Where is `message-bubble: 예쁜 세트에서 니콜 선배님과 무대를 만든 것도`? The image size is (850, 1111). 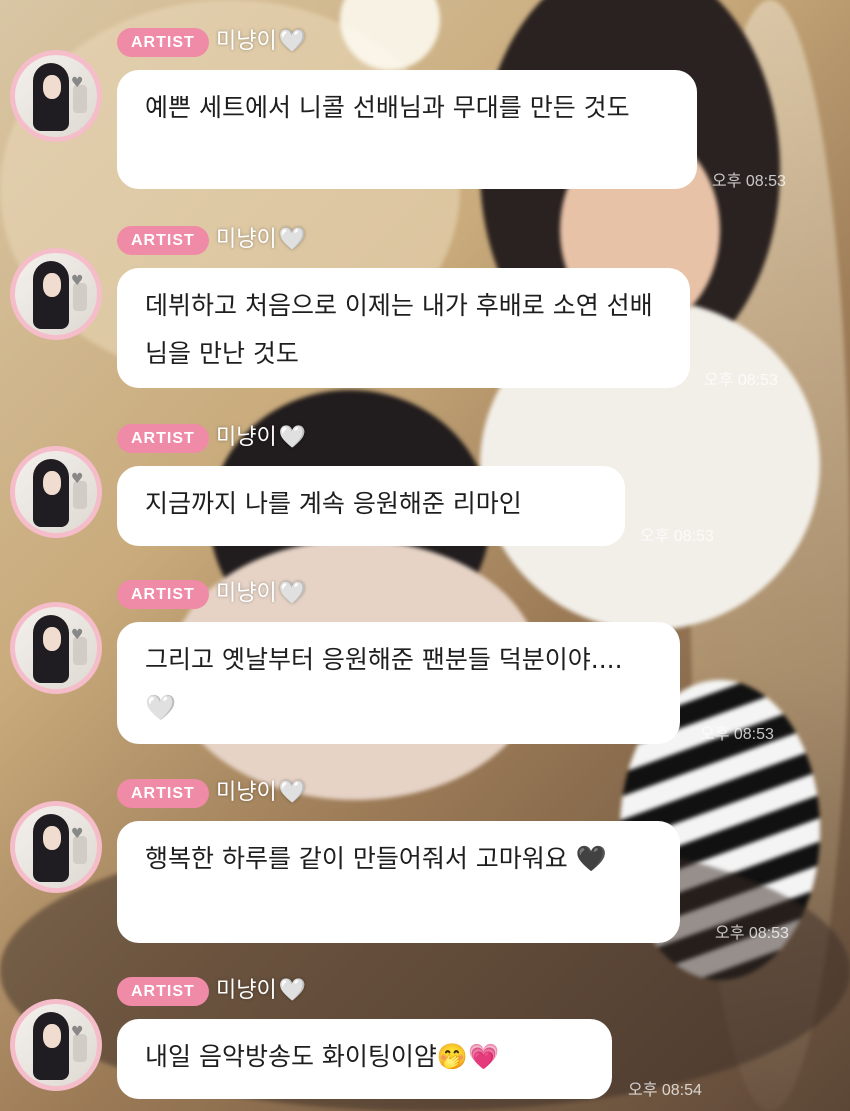 message-bubble: 예쁜 세트에서 니콜 선배님과 무대를 만든 것도 is located at coordinates (407, 129).